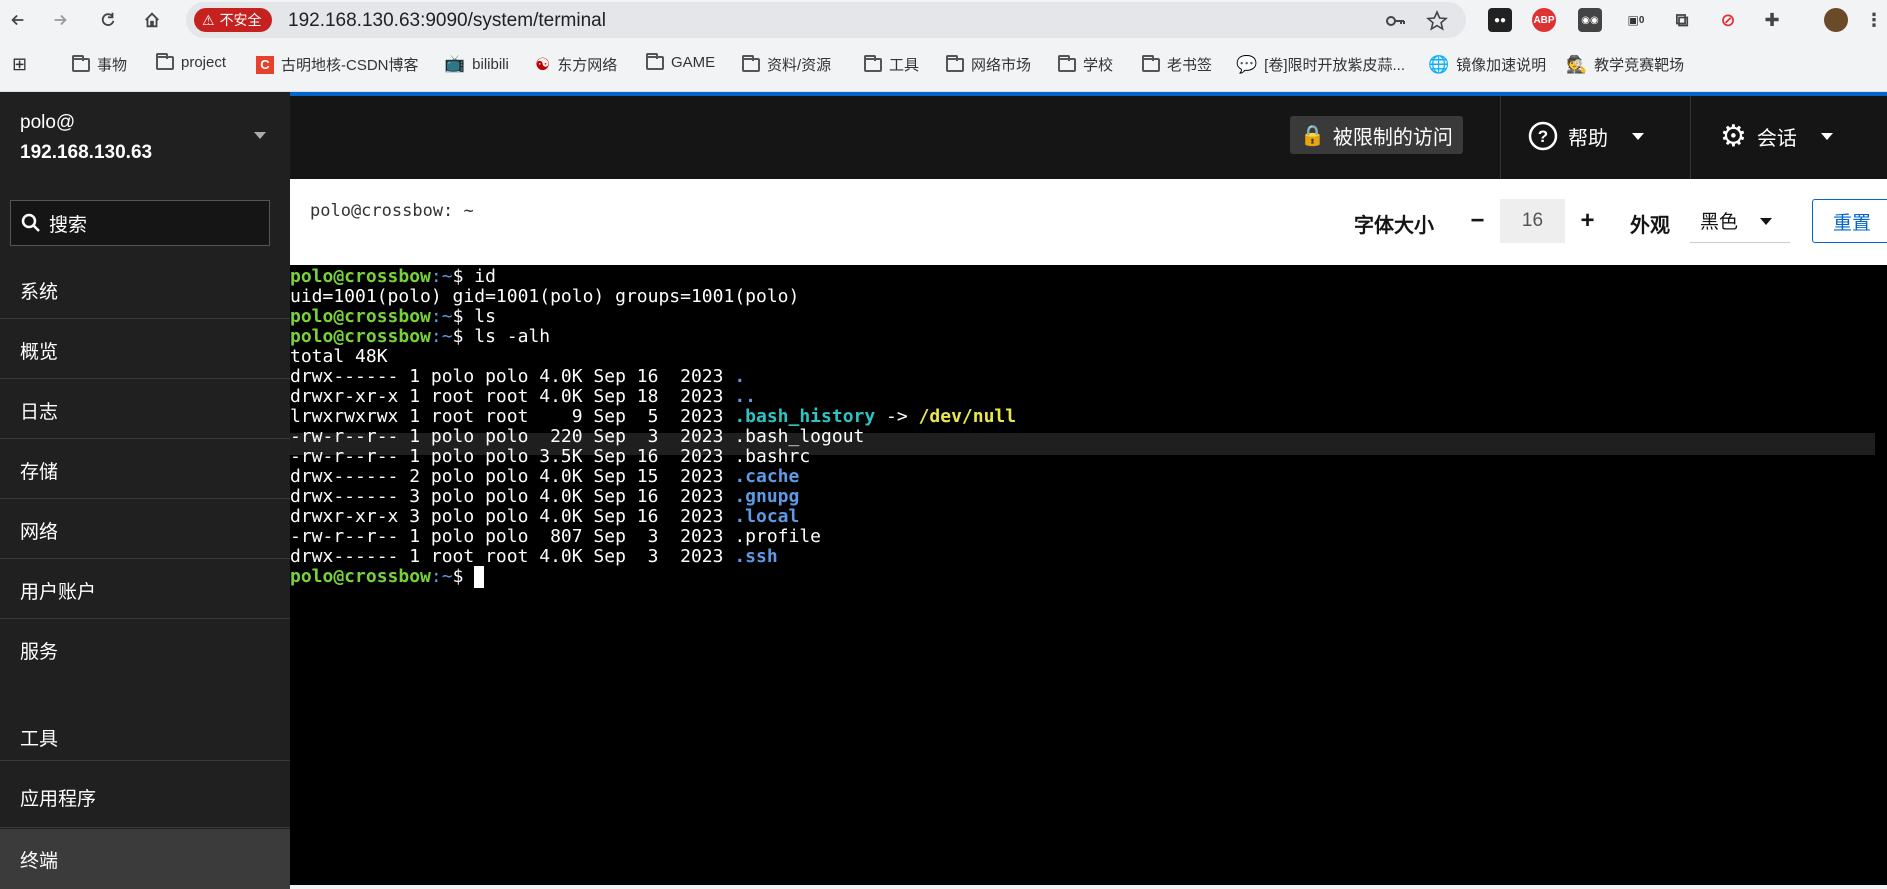 This screenshot has width=1887, height=889. What do you see at coordinates (1437, 21) in the screenshot?
I see `bookmark-star-icon` at bounding box center [1437, 21].